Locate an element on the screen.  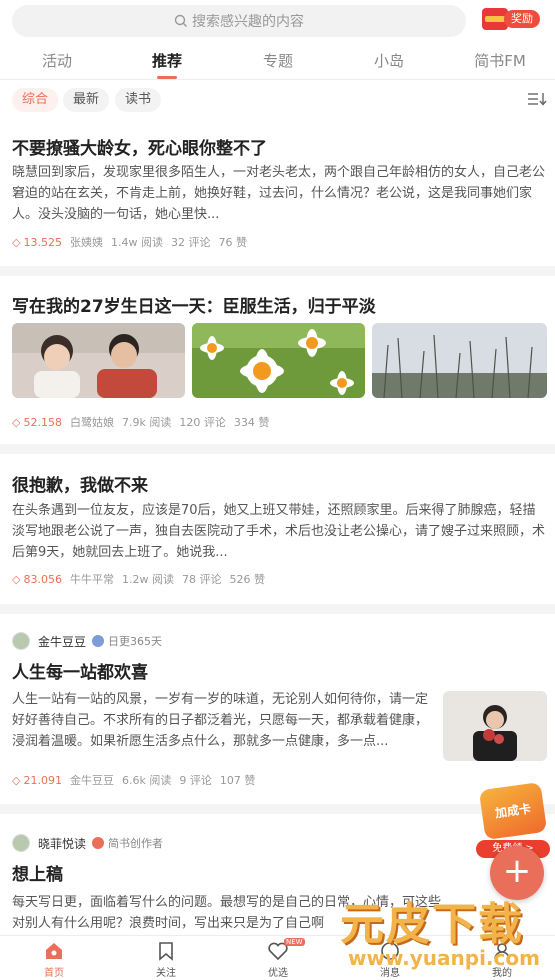
nav-featured: NEW 优选 is located at coordinates (278, 958).